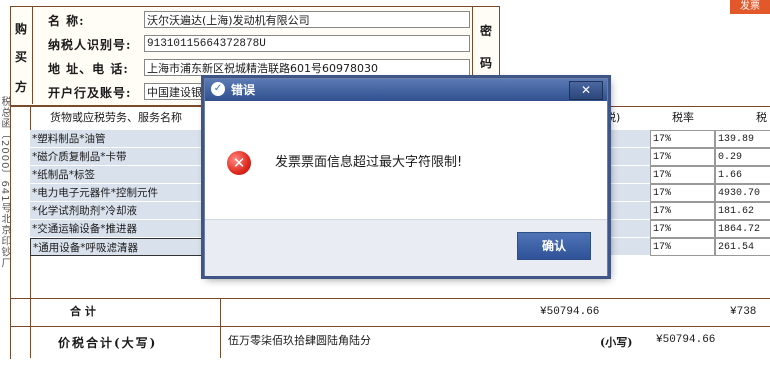  I want to click on header-tax-rate: 税率, so click(683, 117).